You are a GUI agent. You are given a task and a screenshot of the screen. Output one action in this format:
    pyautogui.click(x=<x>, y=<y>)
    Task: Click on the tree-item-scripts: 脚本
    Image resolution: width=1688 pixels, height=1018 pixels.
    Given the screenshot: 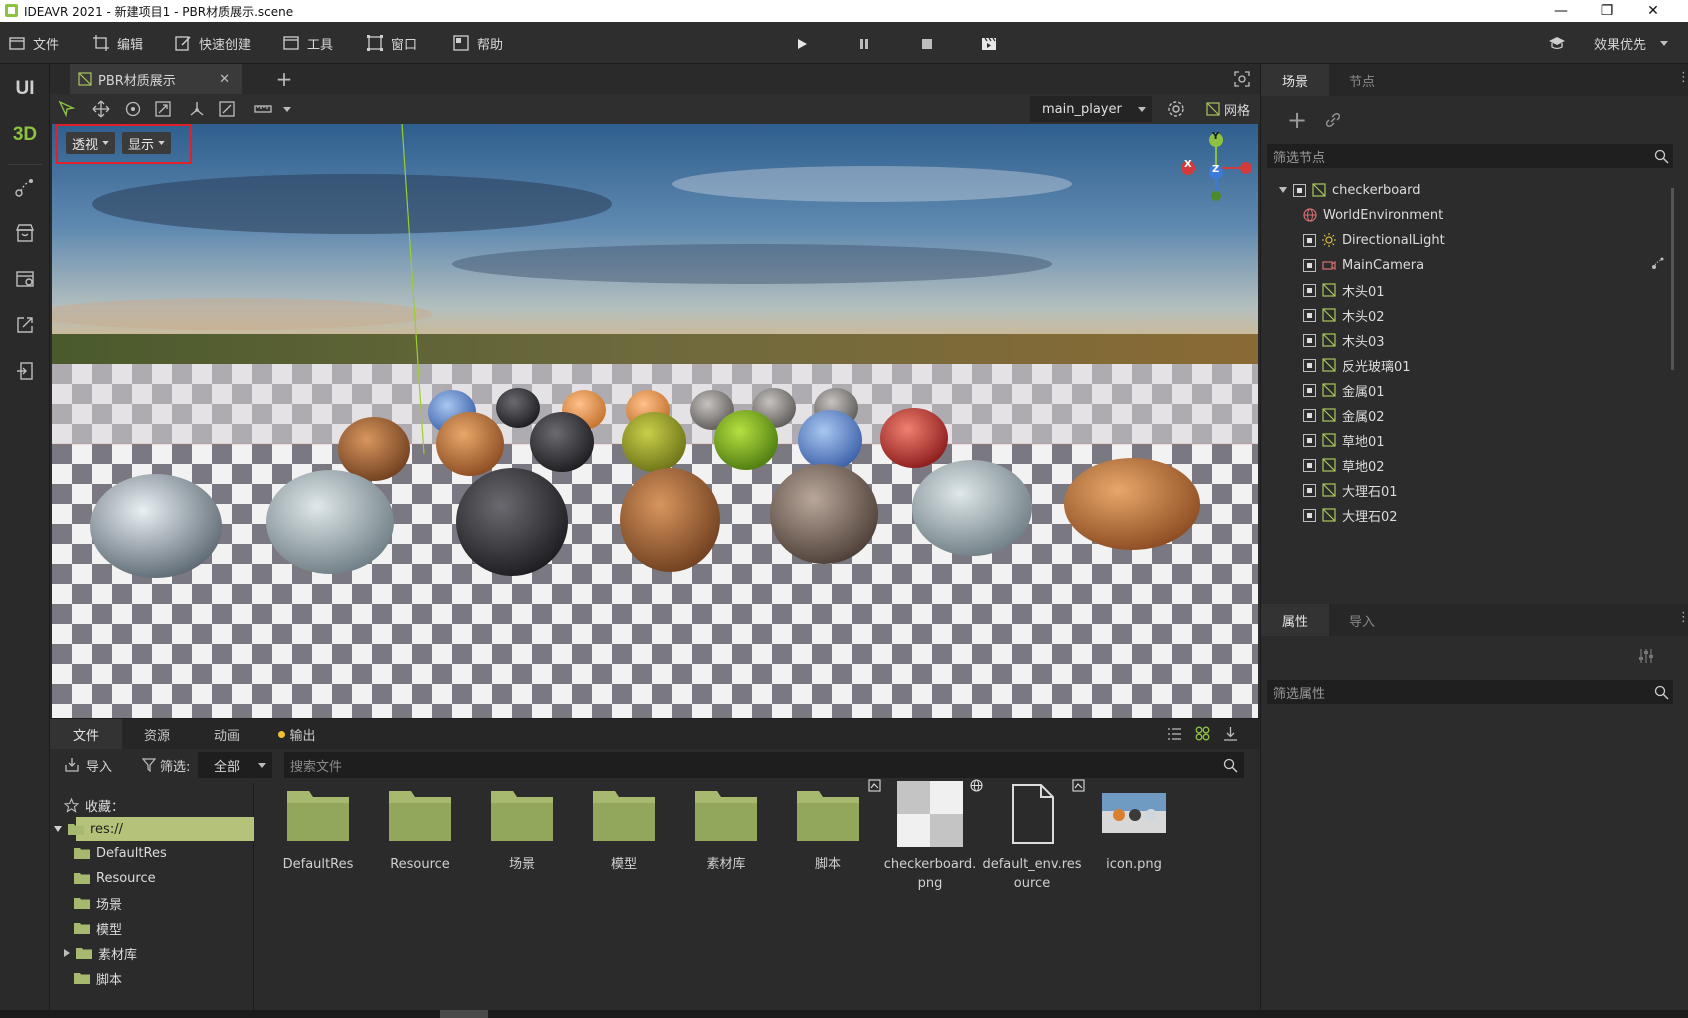 What is the action you would take?
    pyautogui.click(x=98, y=978)
    